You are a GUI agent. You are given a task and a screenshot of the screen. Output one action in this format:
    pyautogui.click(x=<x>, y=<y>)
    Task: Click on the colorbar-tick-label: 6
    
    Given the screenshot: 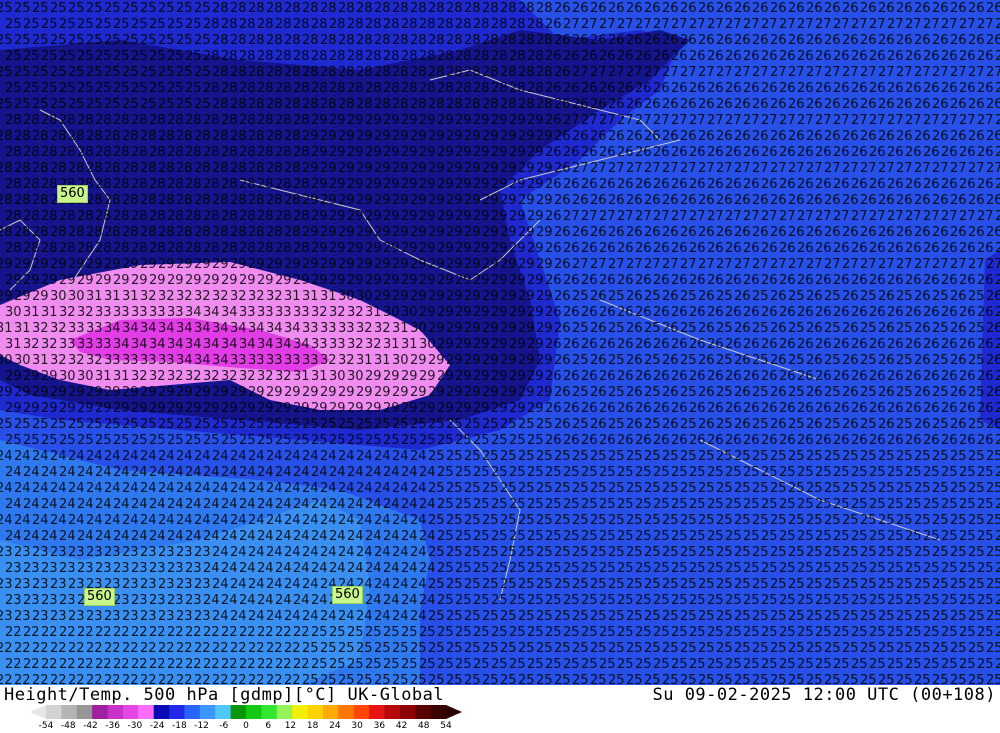 What is the action you would take?
    pyautogui.click(x=268, y=726)
    